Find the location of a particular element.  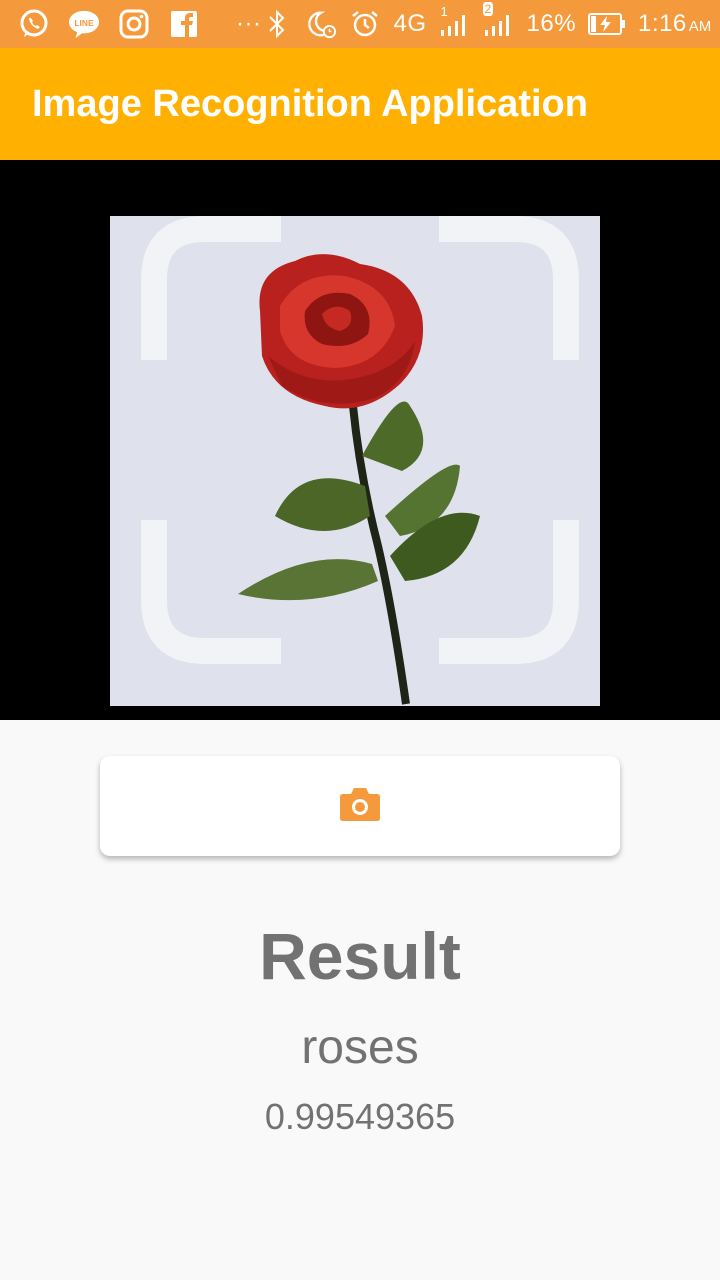

line-icon: LINE is located at coordinates (84, 24).